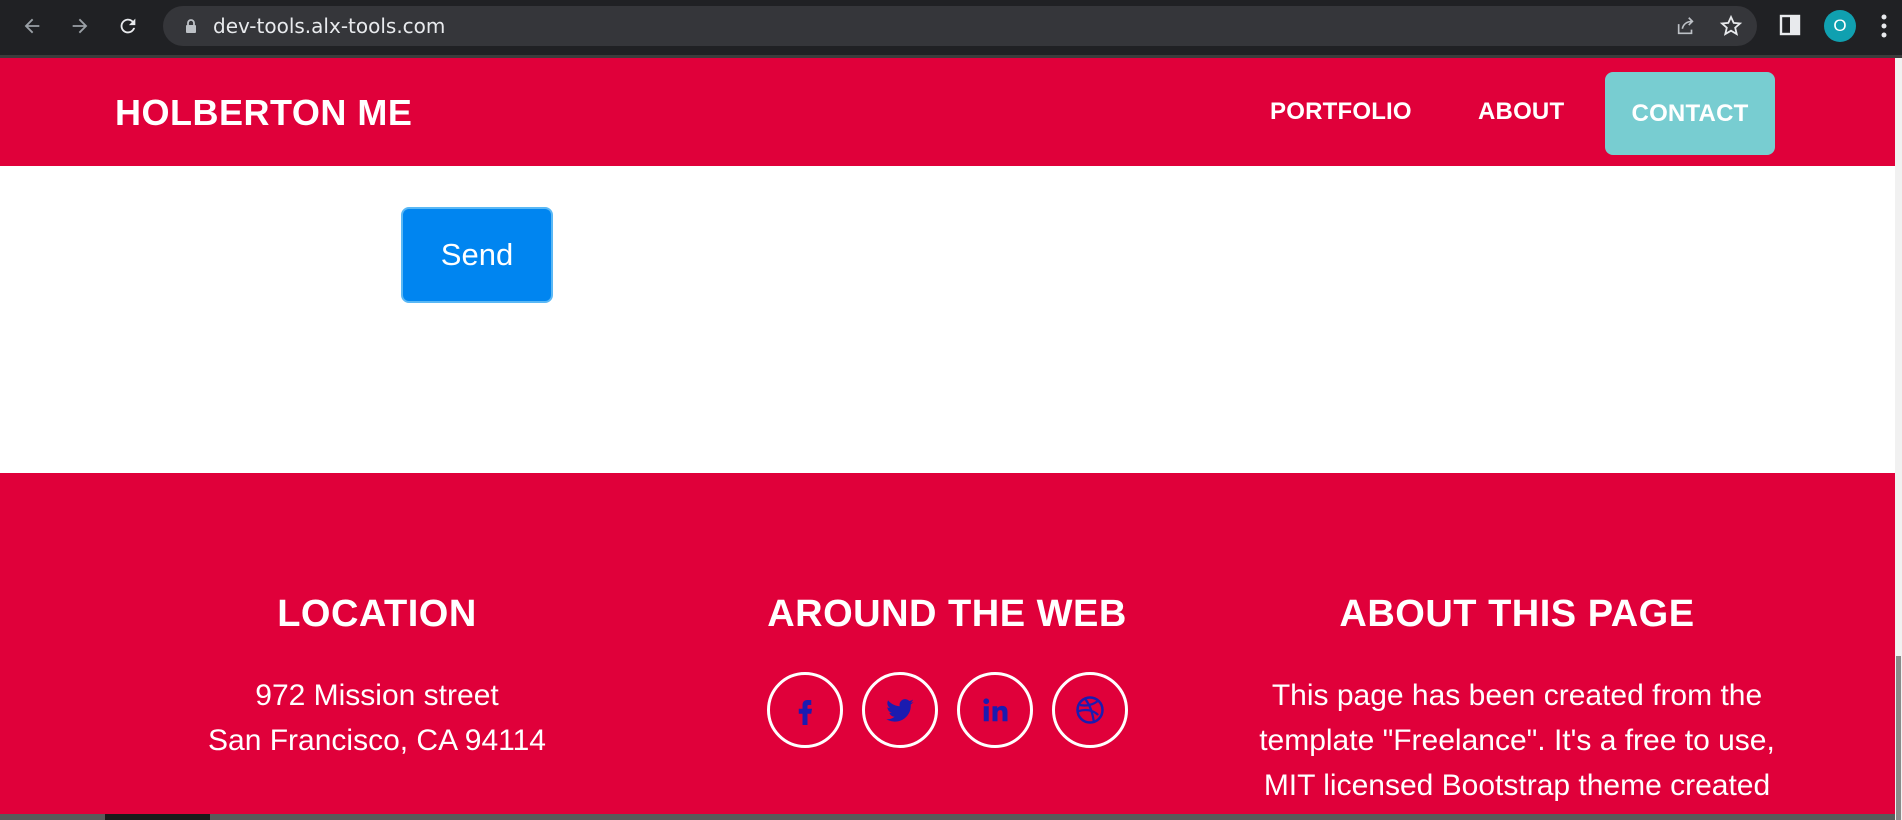 This screenshot has width=1902, height=820. What do you see at coordinates (947, 112) in the screenshot?
I see `site-navbar: HOLBERTON ME PORTFOLIO ABOUT CONTACT` at bounding box center [947, 112].